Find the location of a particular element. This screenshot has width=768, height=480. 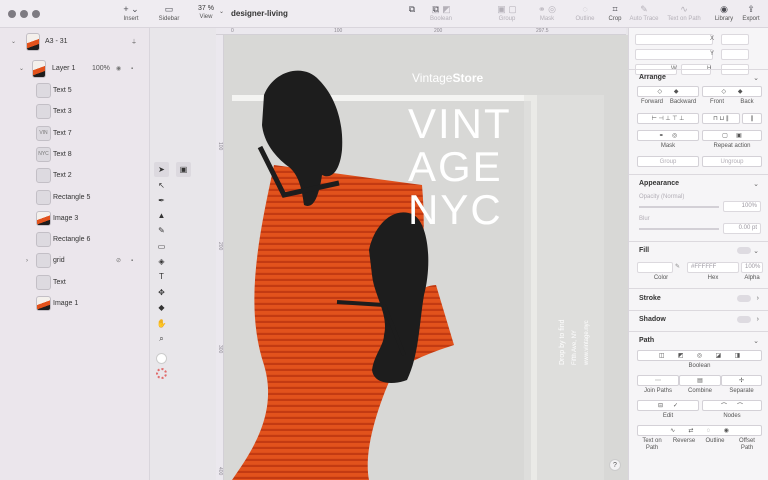

eraser-tool: ◆ is located at coordinates (161, 307).